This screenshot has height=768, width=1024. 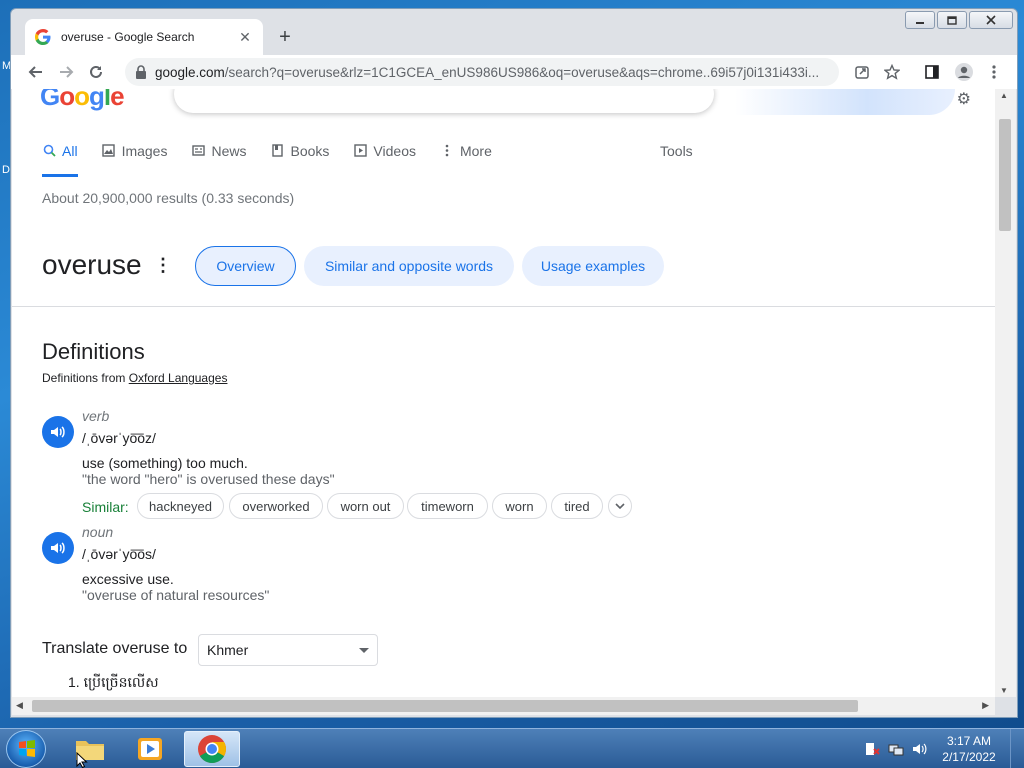 What do you see at coordinates (920, 749) in the screenshot?
I see `volume-icon` at bounding box center [920, 749].